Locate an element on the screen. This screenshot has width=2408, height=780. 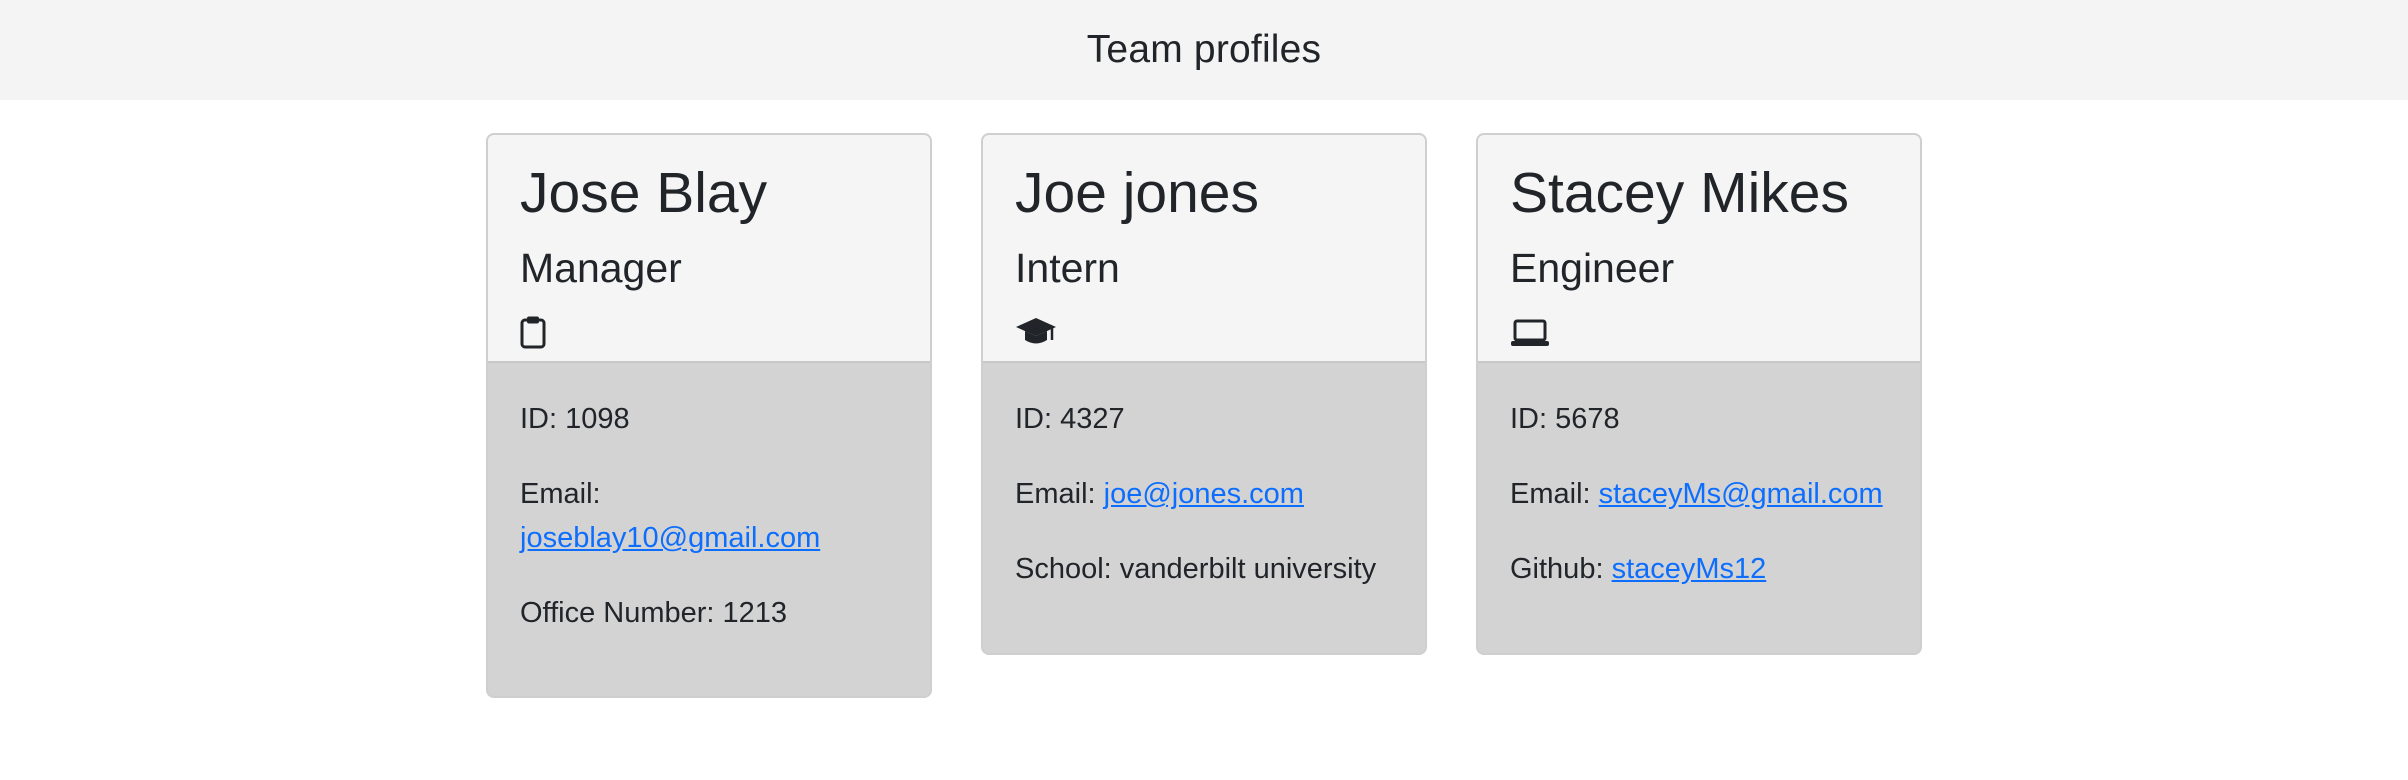
github-label: Github: is located at coordinates (1557, 569).